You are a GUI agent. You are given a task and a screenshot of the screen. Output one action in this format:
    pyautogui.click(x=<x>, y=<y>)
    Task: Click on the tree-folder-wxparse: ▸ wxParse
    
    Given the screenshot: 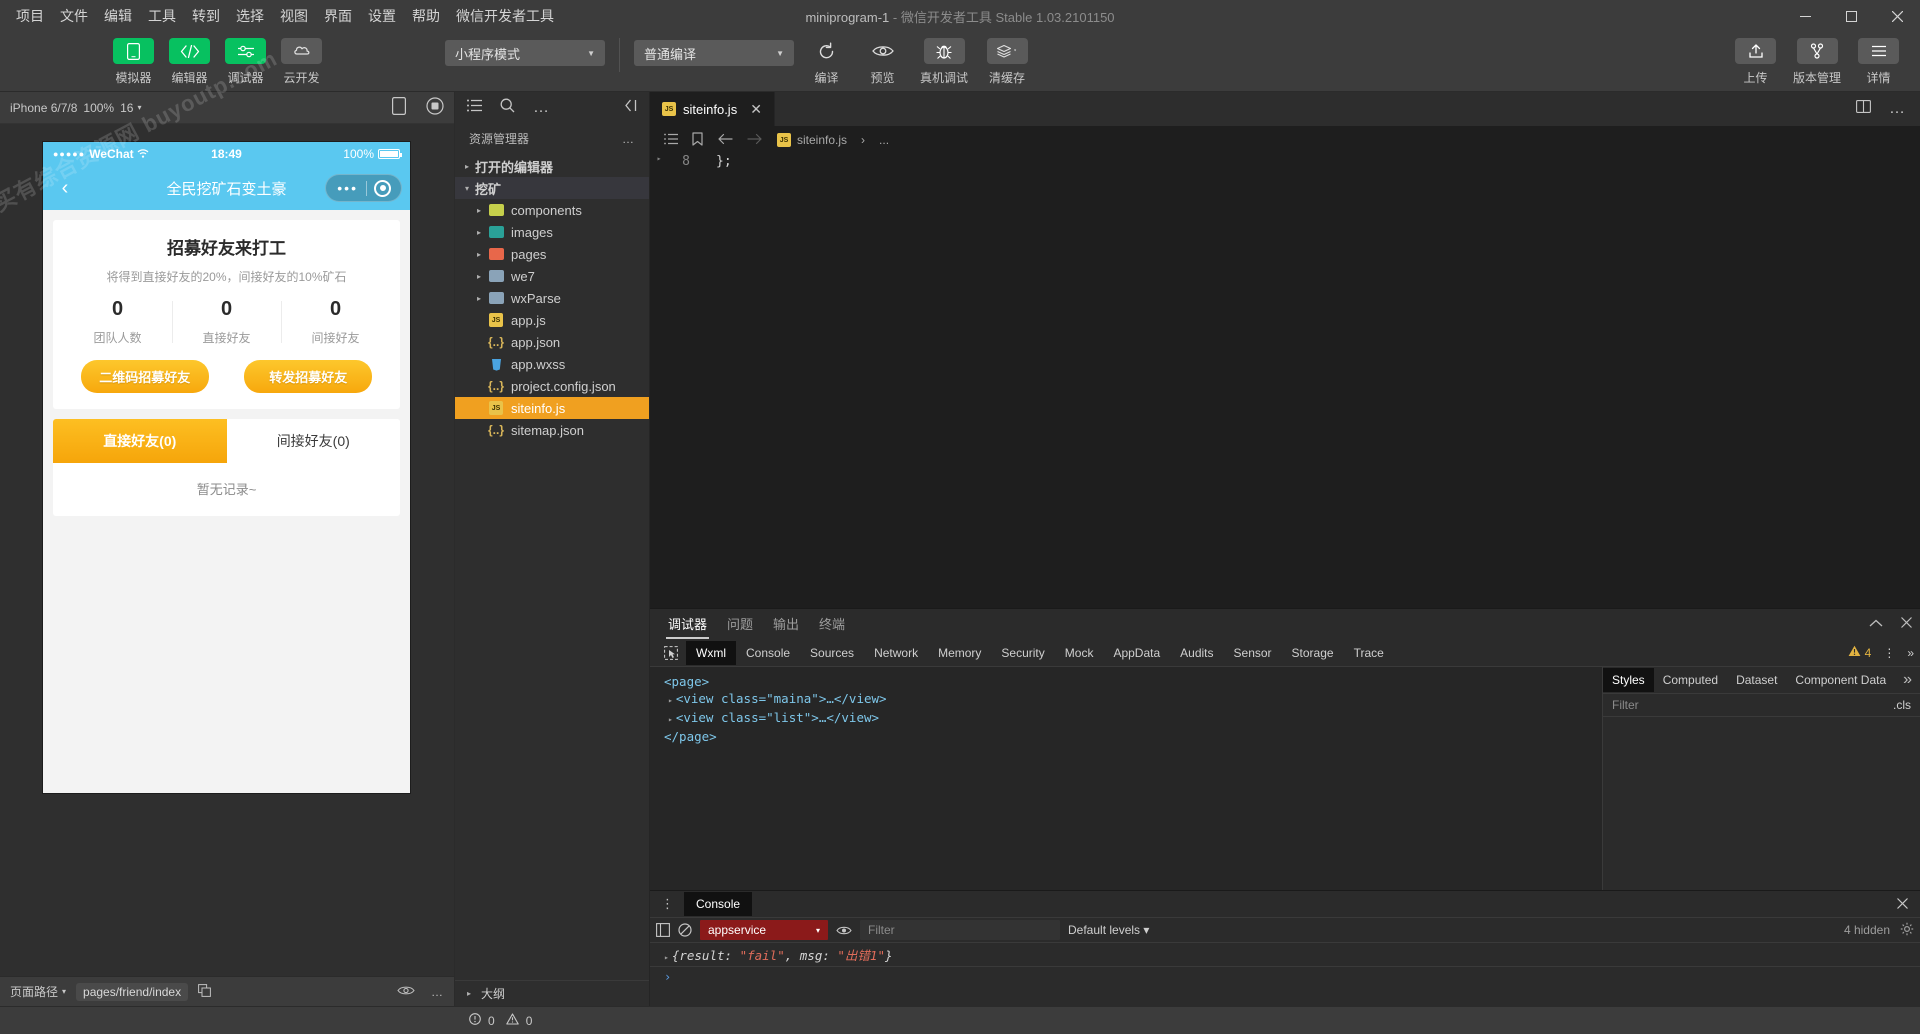 What is the action you would take?
    pyautogui.click(x=552, y=298)
    